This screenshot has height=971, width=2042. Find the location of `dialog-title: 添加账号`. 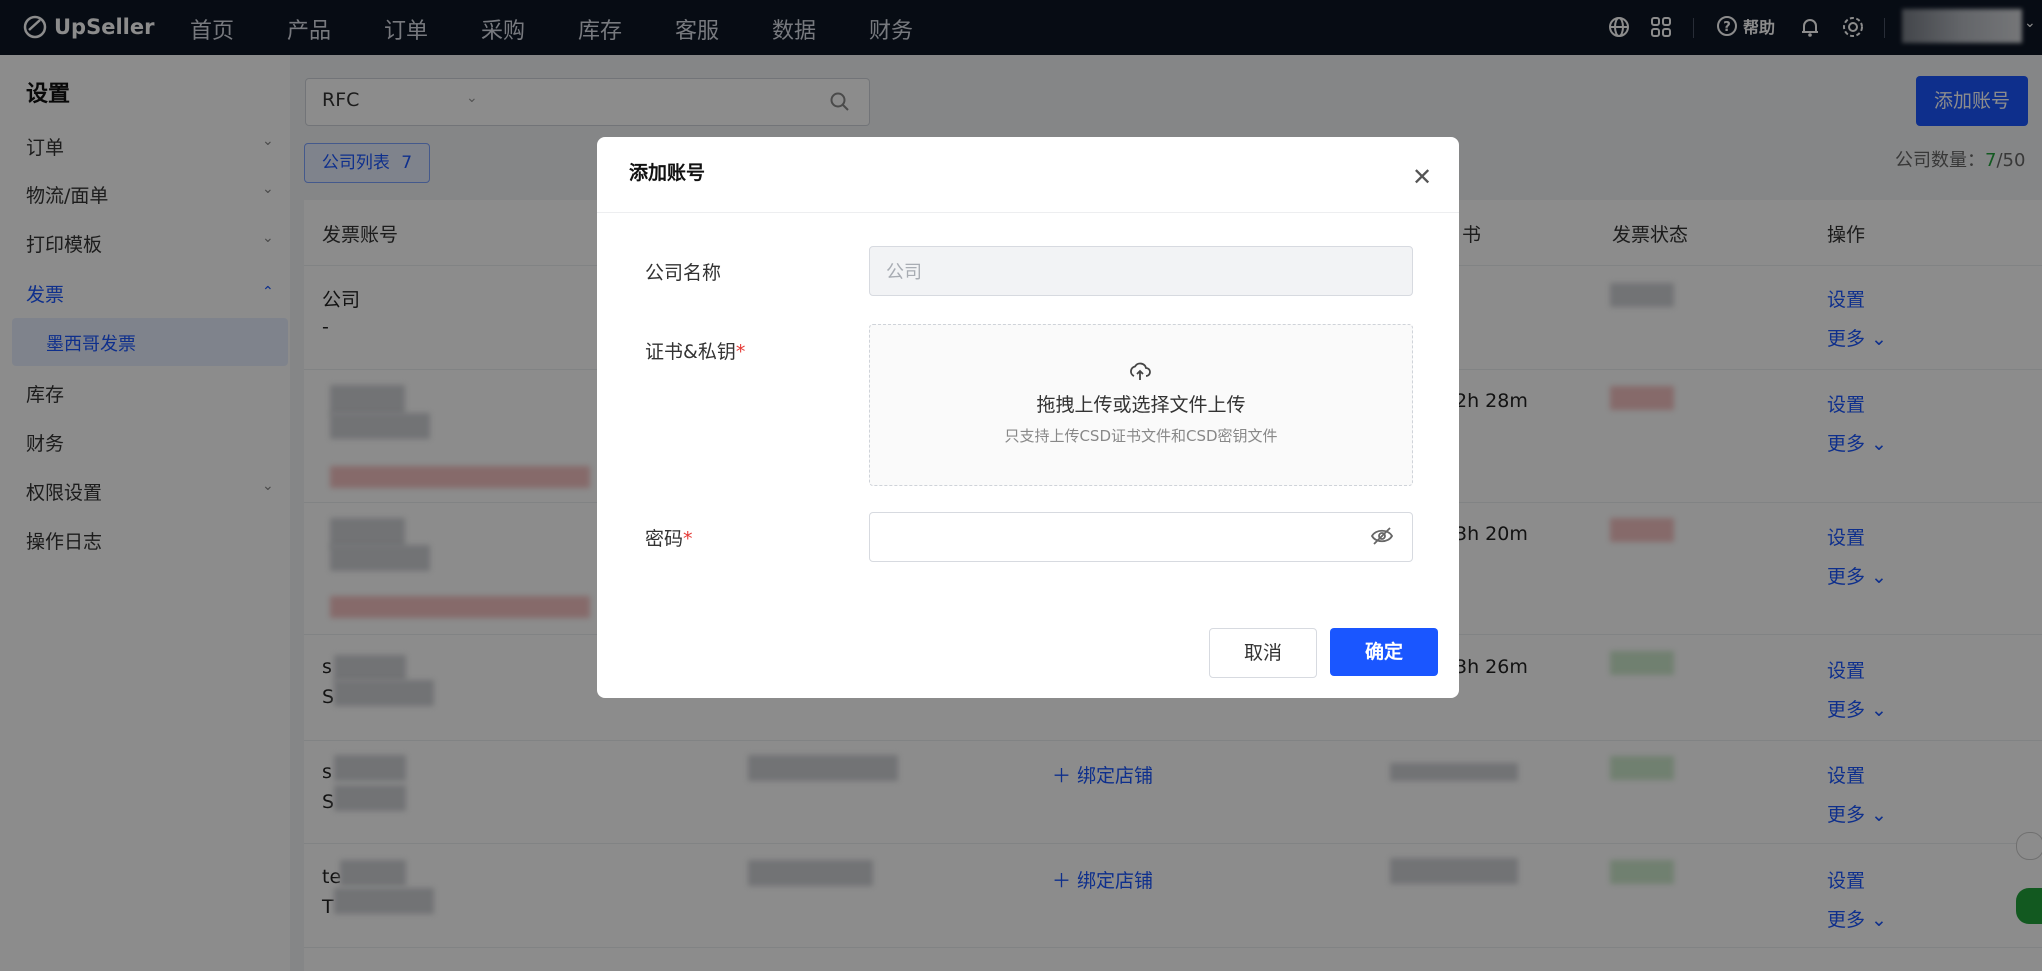

dialog-title: 添加账号 is located at coordinates (667, 173).